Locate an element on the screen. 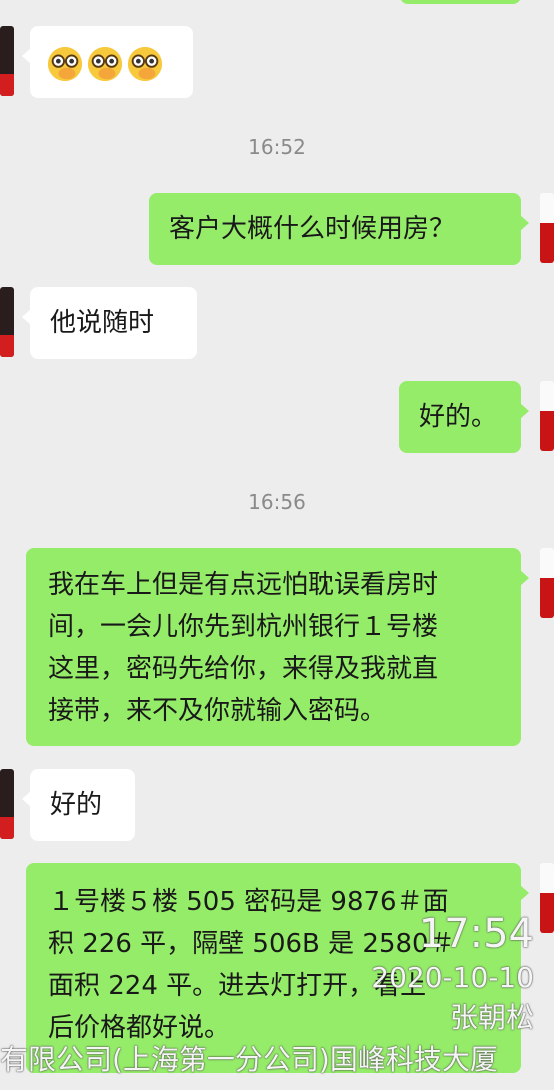 This screenshot has width=554, height=1090. message-text: 客户大概什么时候用房？ is located at coordinates (312, 229).